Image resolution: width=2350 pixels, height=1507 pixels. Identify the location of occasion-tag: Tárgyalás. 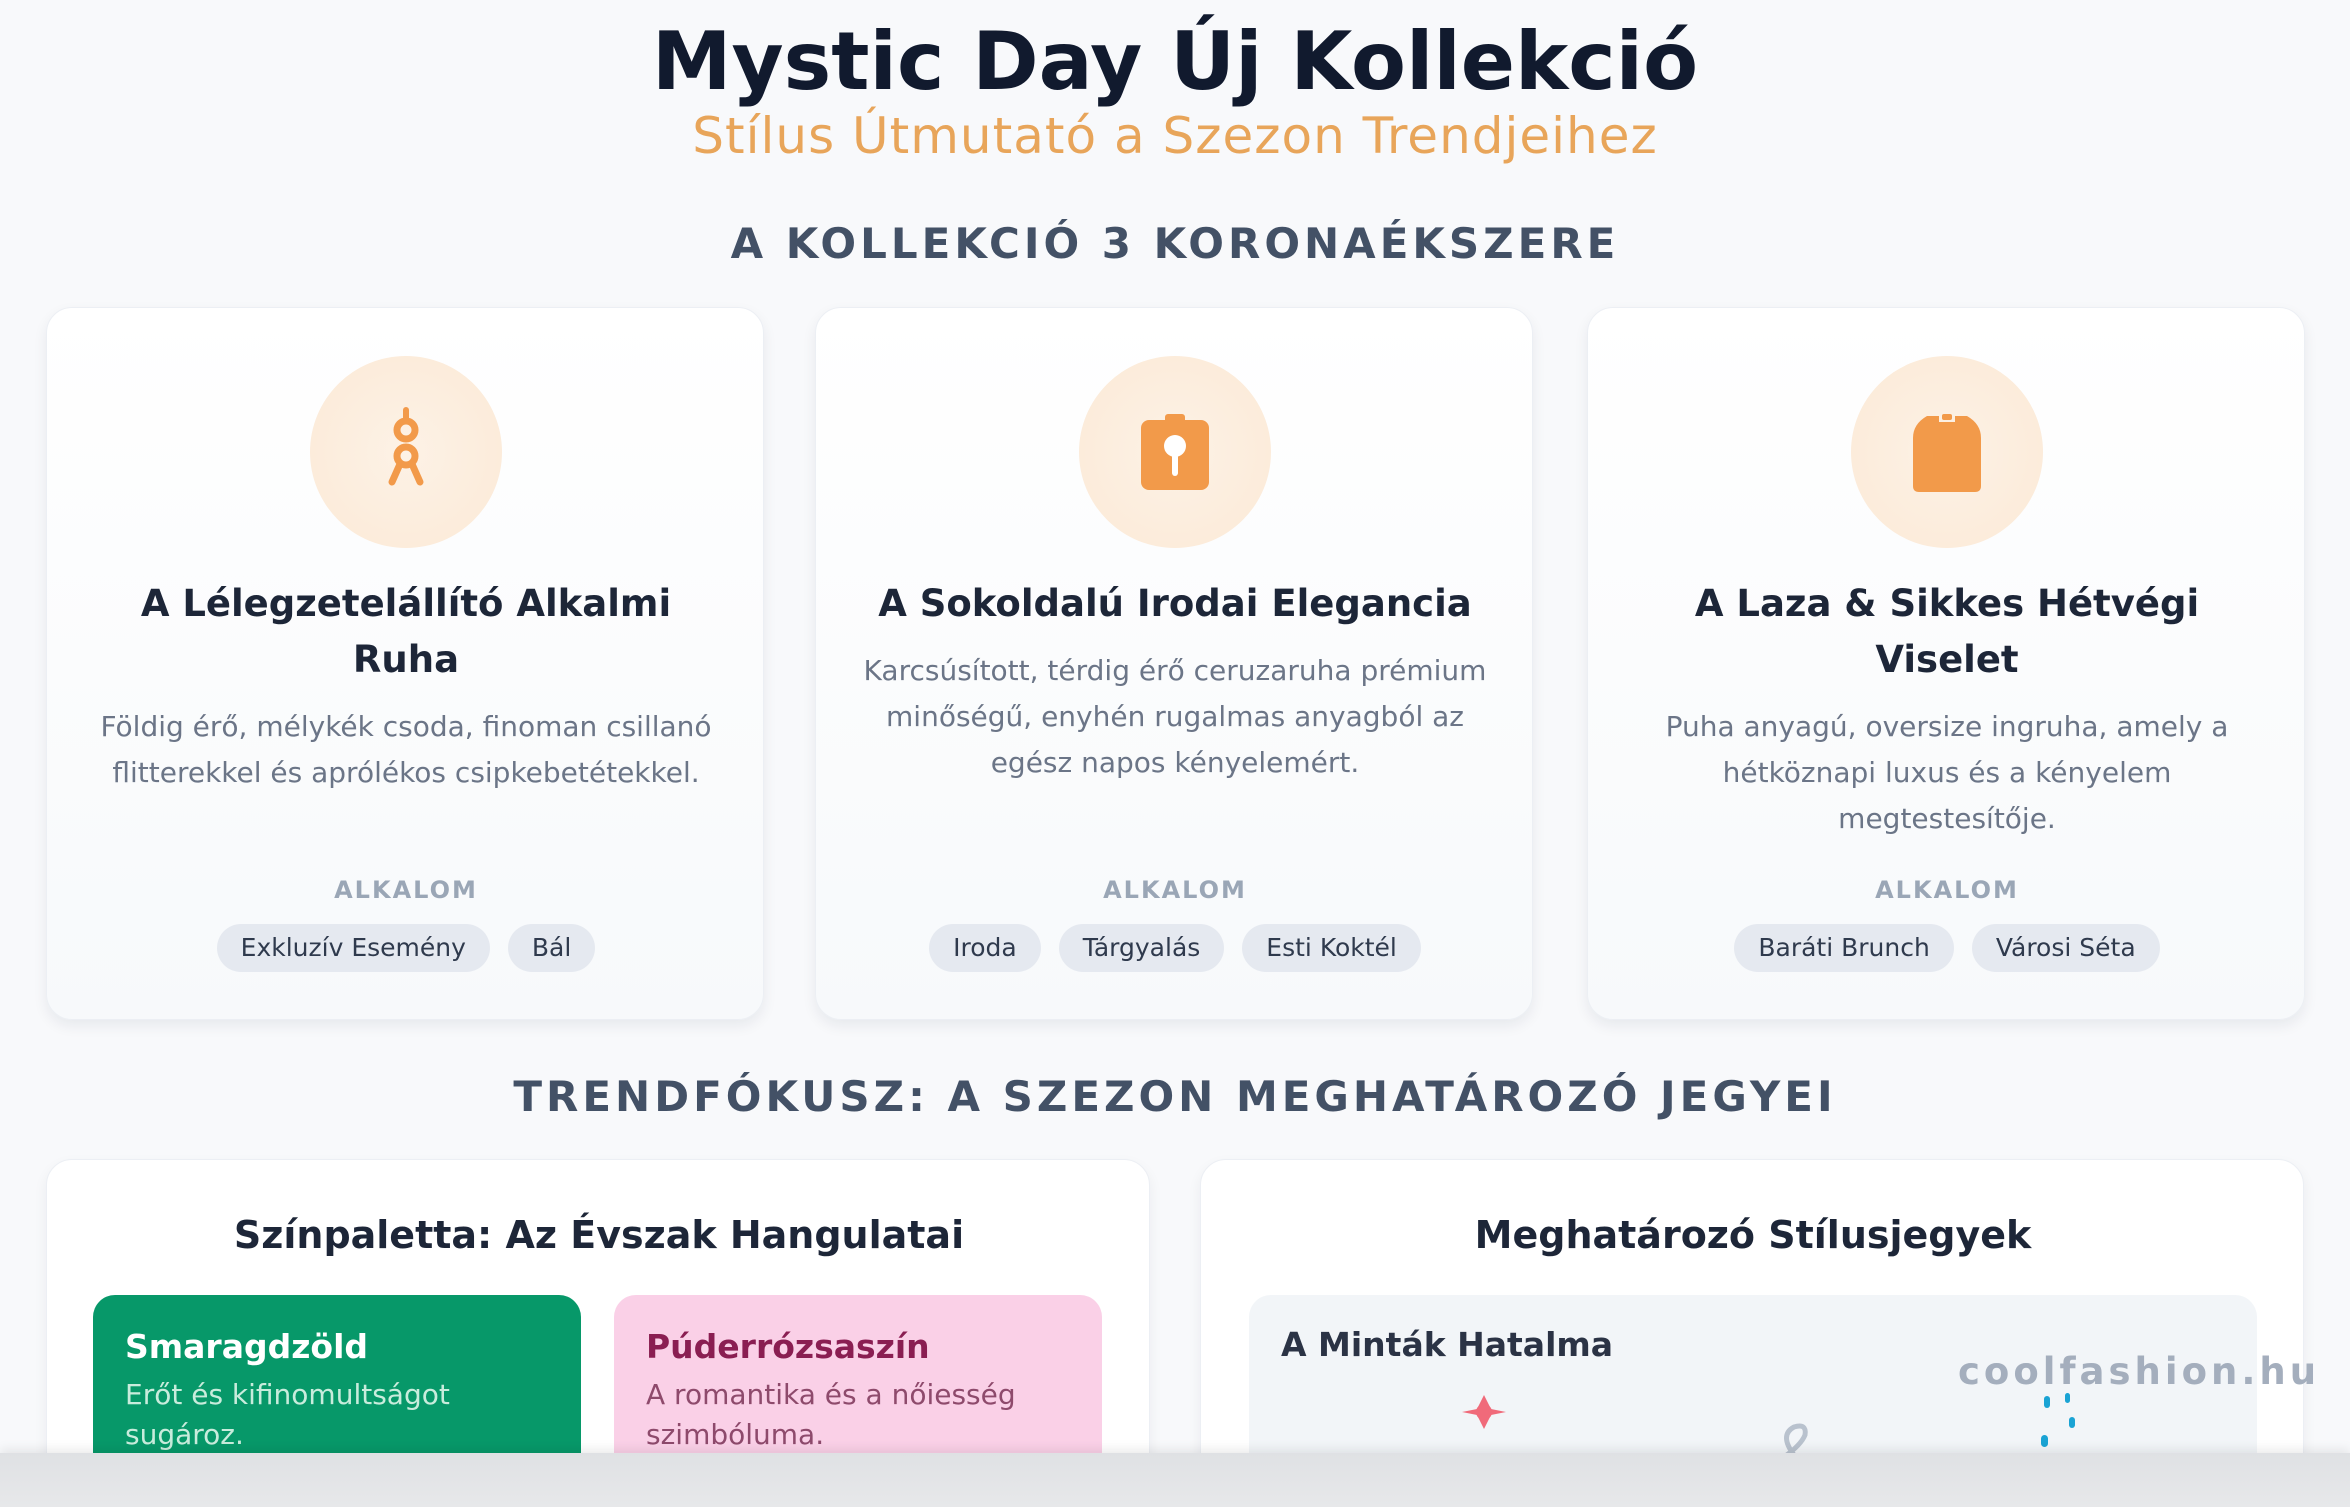
(1141, 948).